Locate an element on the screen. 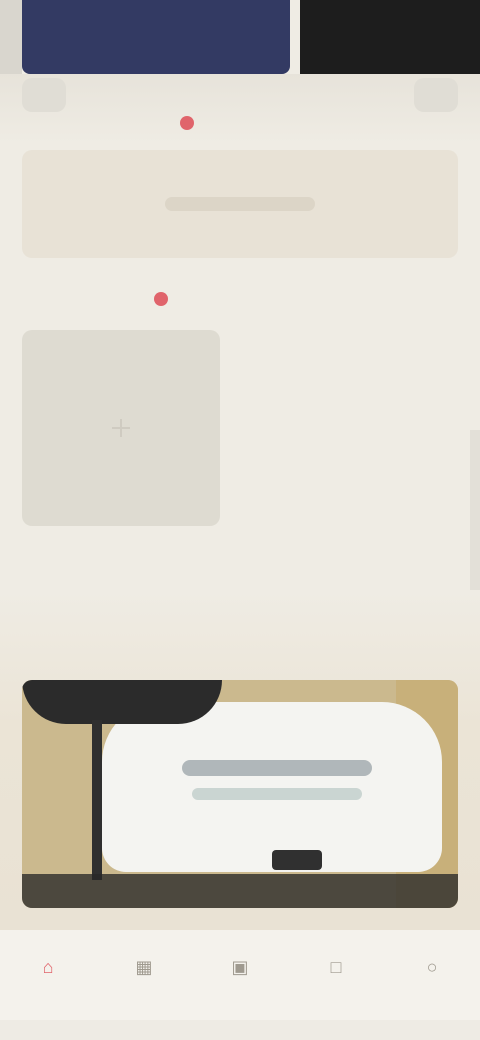 Image resolution: width=480 pixels, height=1040 pixels. scroll-edge is located at coordinates (475, 515).